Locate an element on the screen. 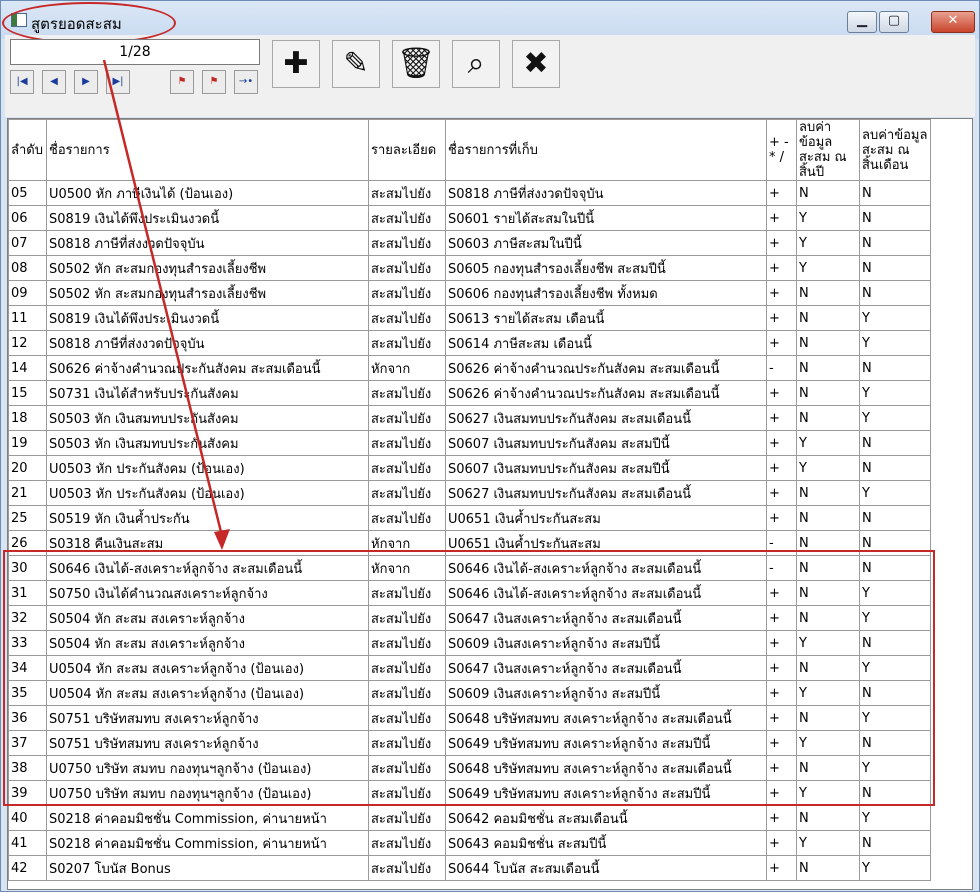  goto-button: →• is located at coordinates (246, 82).